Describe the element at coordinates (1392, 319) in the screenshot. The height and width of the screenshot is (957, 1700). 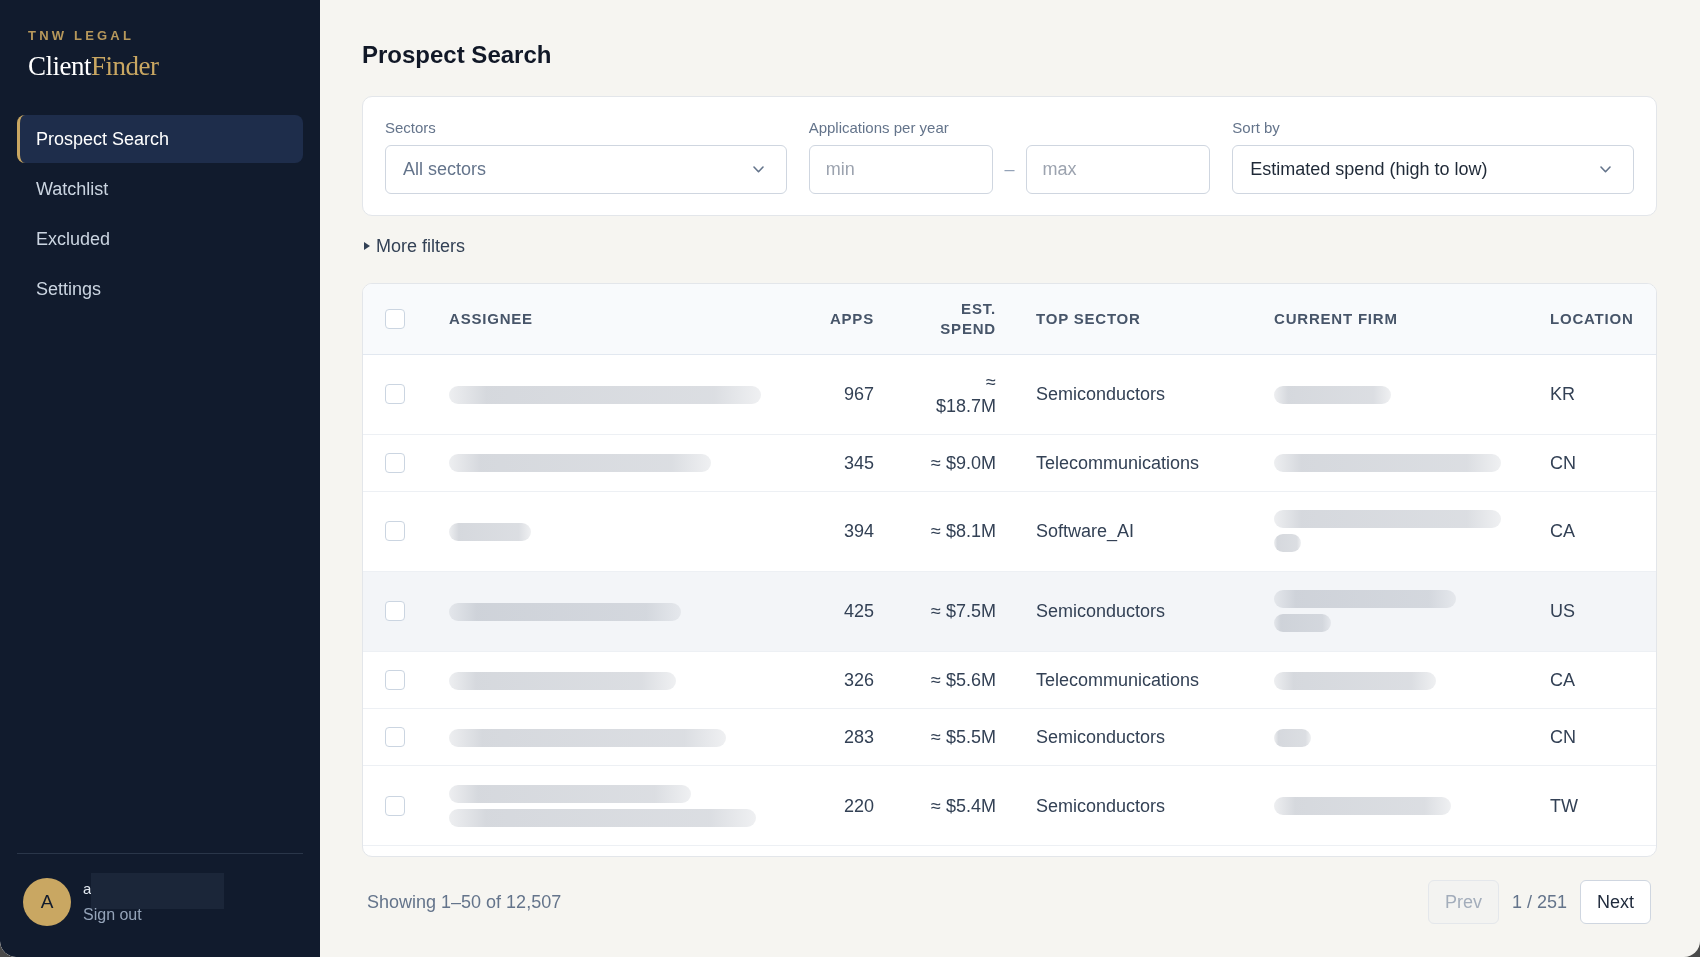
I see `column-header: CURRENT FIRM` at that location.